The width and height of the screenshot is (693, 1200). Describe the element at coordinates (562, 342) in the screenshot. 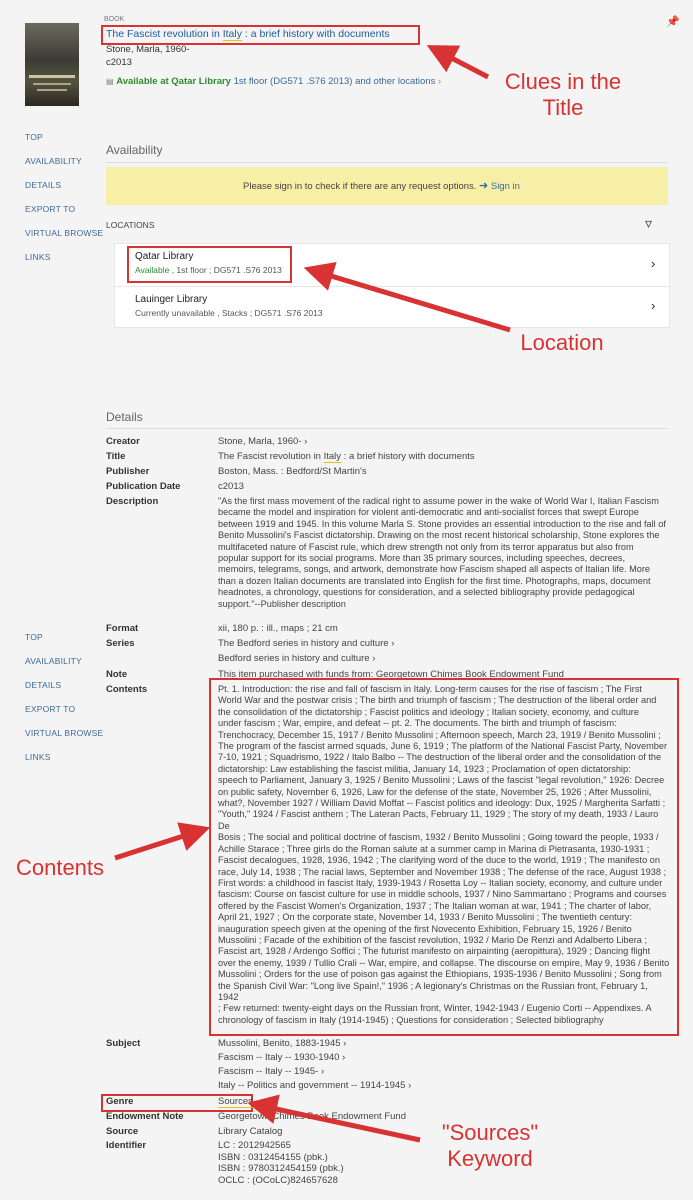

I see `location-callout-text: Location` at that location.